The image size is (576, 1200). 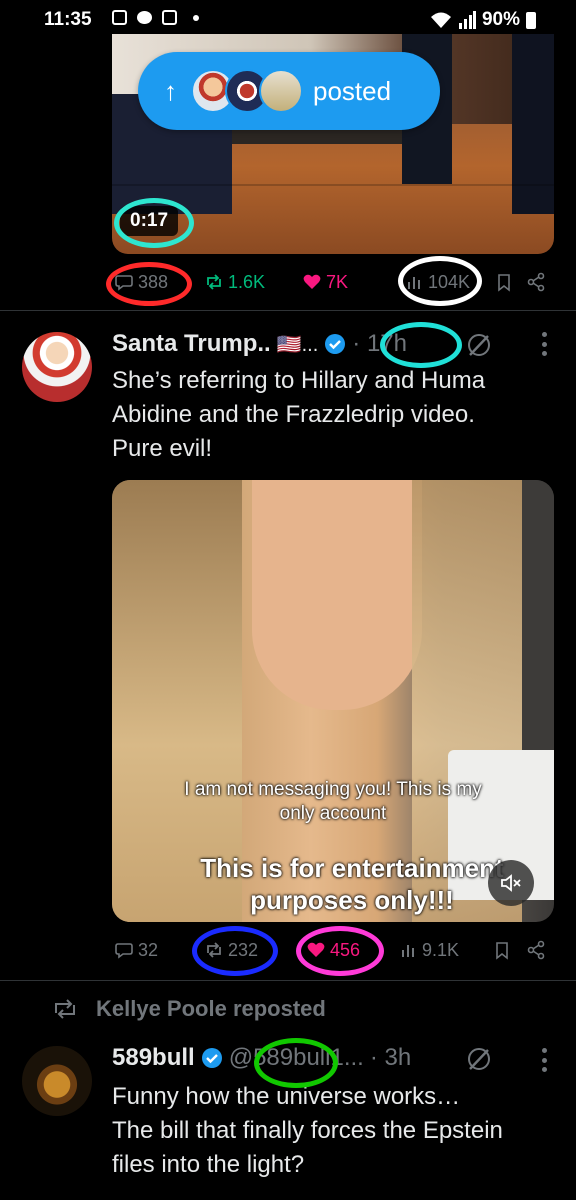 I want to click on views-button: 9.1K, so click(x=428, y=950).